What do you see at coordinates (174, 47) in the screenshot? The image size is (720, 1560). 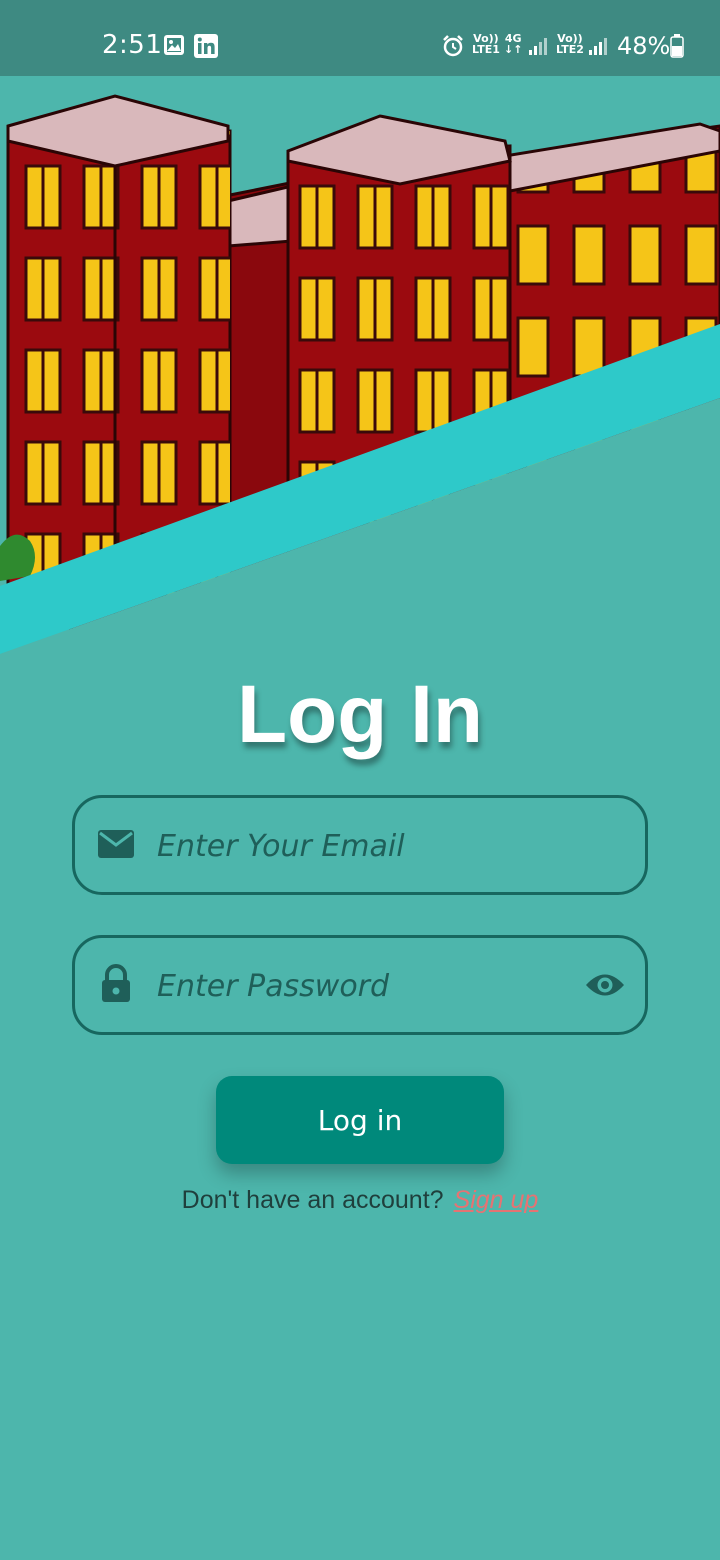 I see `gallery-icon` at bounding box center [174, 47].